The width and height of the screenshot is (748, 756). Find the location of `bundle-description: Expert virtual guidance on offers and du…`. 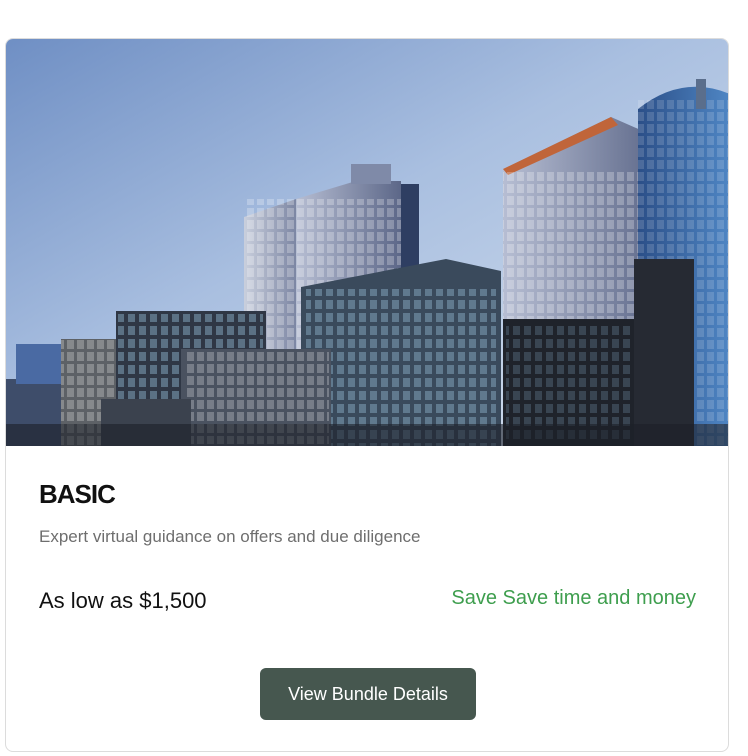

bundle-description: Expert virtual guidance on offers and du… is located at coordinates (230, 536).